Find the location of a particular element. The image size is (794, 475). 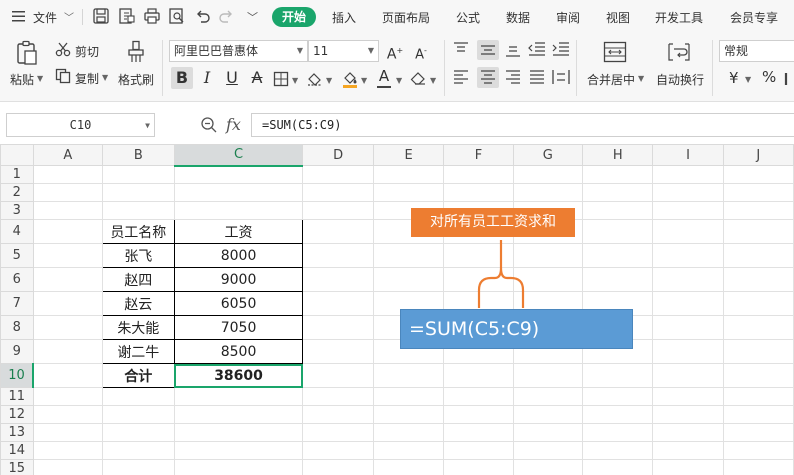

align-right-icon is located at coordinates (513, 77).